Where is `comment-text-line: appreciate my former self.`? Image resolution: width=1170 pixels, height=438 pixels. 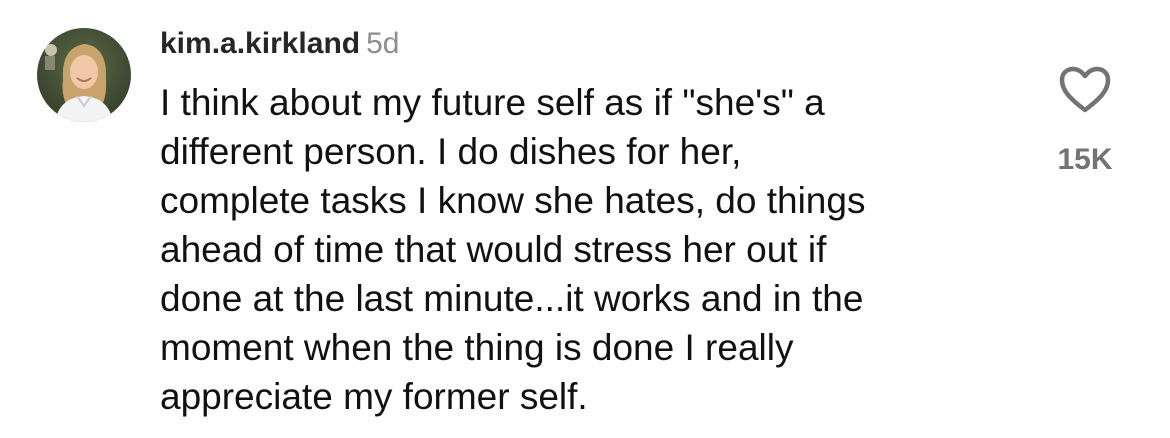 comment-text-line: appreciate my former self. is located at coordinates (374, 396).